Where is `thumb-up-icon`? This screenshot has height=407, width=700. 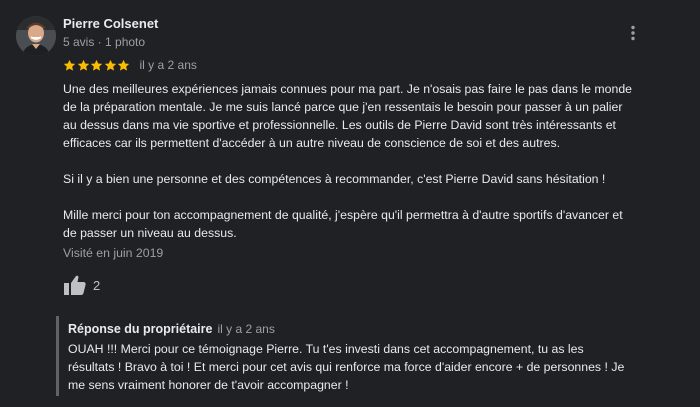
thumb-up-icon is located at coordinates (75, 285).